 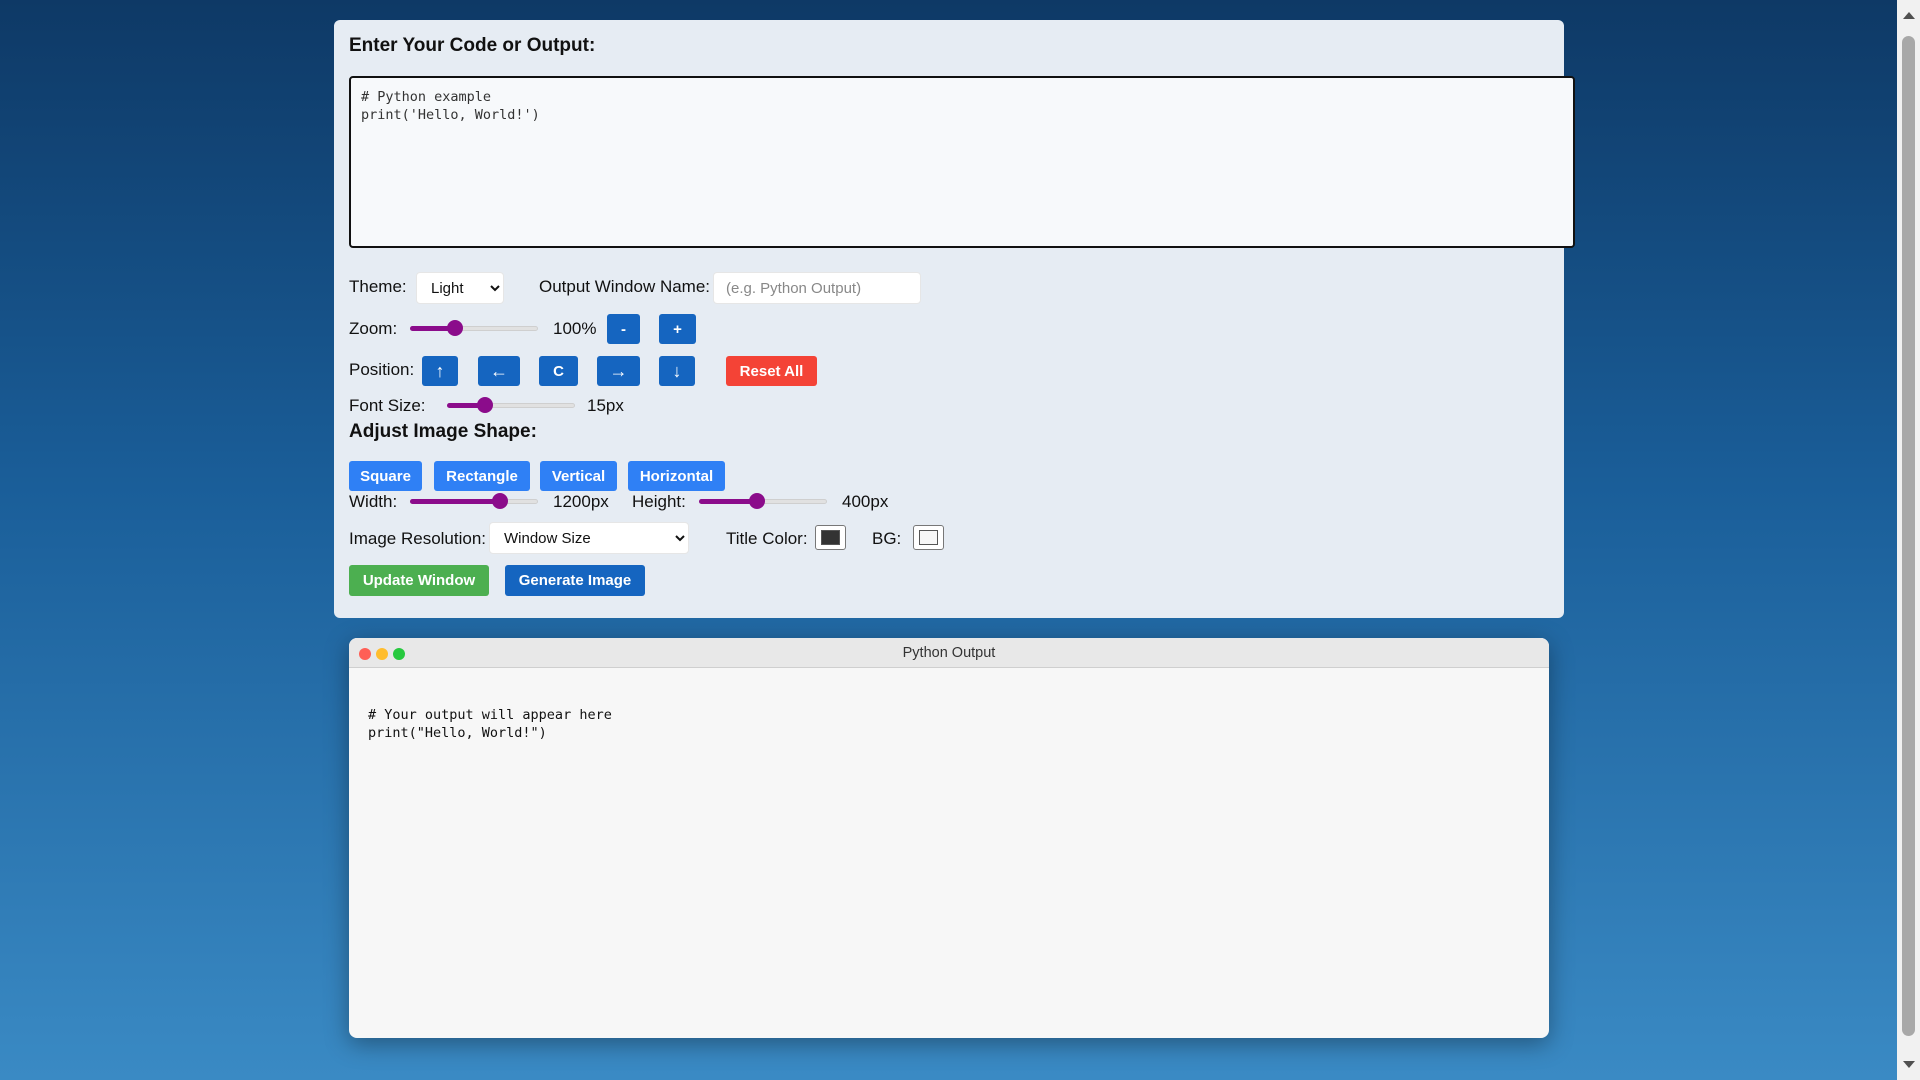 What do you see at coordinates (474, 328) in the screenshot?
I see `zoom-slider` at bounding box center [474, 328].